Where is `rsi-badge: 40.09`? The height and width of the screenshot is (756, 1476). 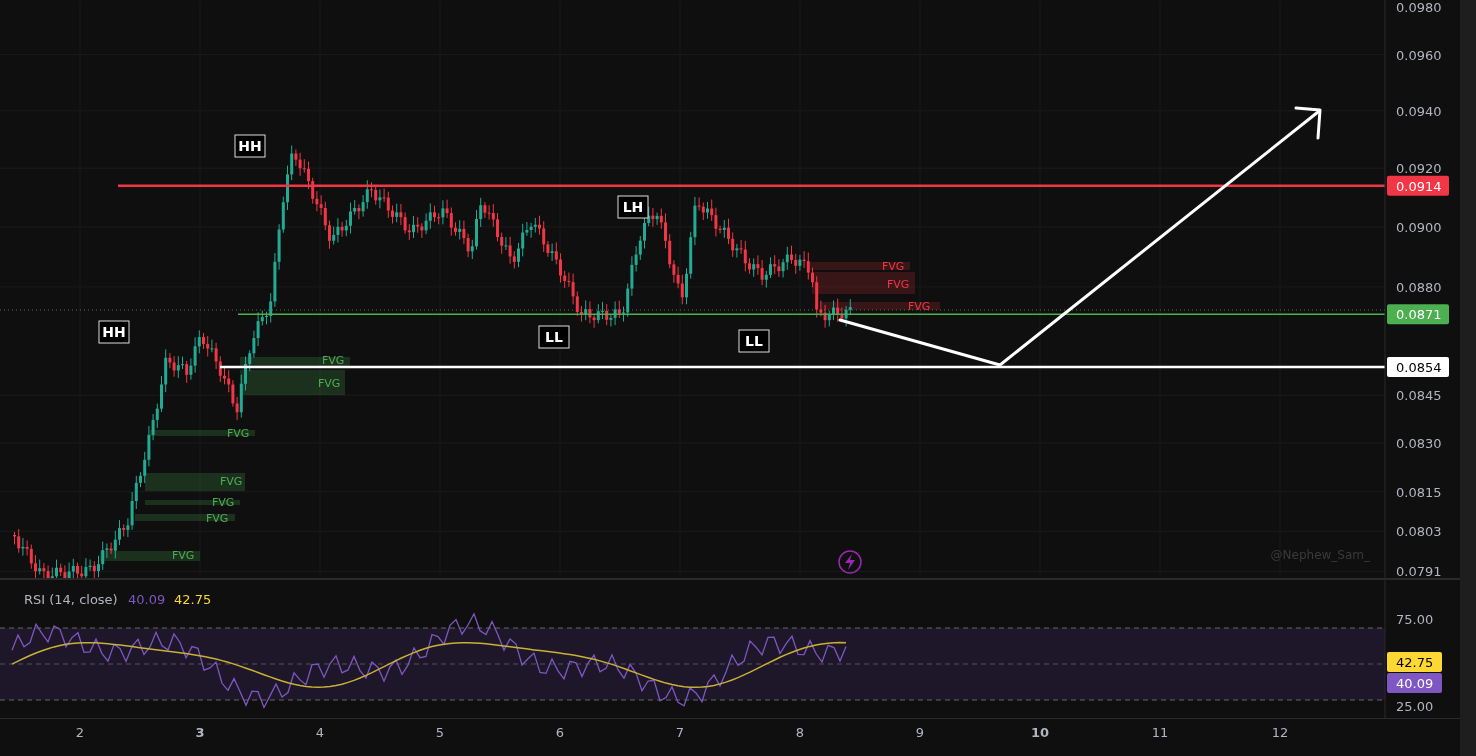
rsi-badge: 40.09 is located at coordinates (1414, 683).